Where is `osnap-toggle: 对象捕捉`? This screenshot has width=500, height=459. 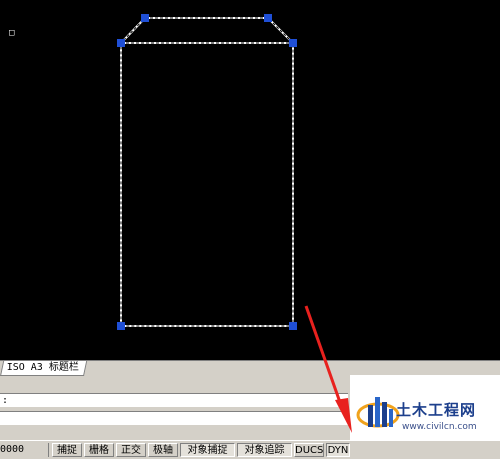 osnap-toggle: 对象捕捉 is located at coordinates (207, 450).